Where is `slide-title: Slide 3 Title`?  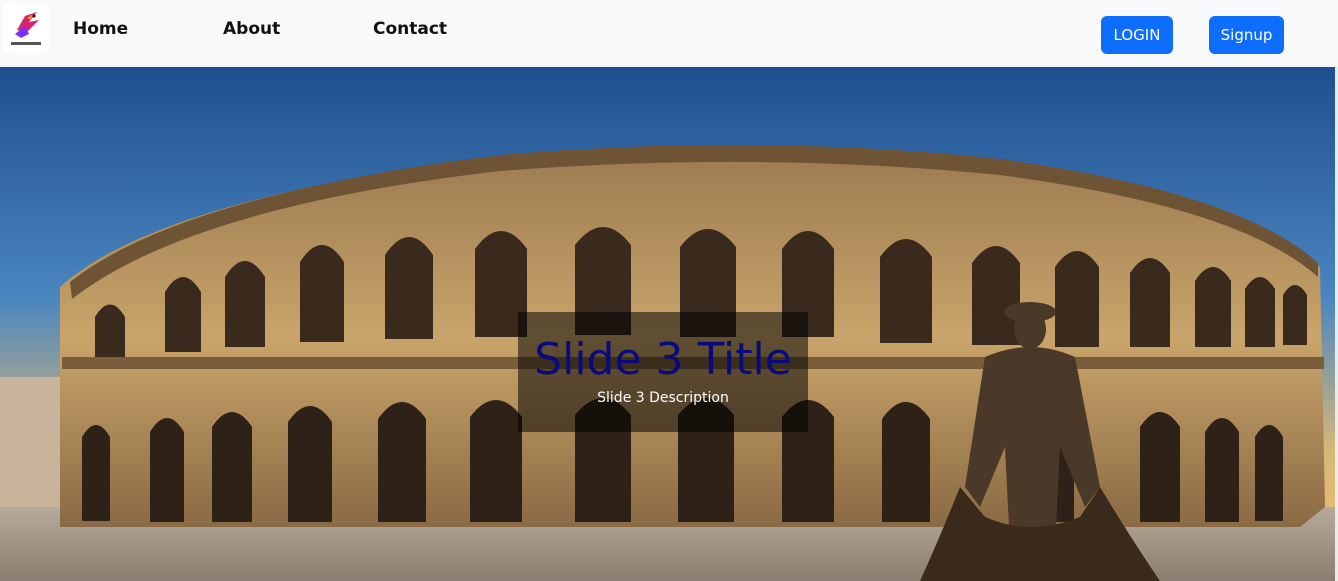
slide-title: Slide 3 Title is located at coordinates (663, 359).